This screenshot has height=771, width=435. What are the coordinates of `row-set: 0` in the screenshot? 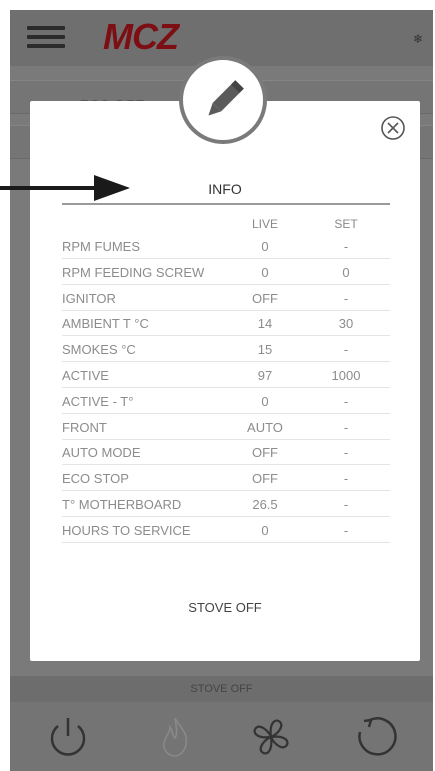 It's located at (346, 272).